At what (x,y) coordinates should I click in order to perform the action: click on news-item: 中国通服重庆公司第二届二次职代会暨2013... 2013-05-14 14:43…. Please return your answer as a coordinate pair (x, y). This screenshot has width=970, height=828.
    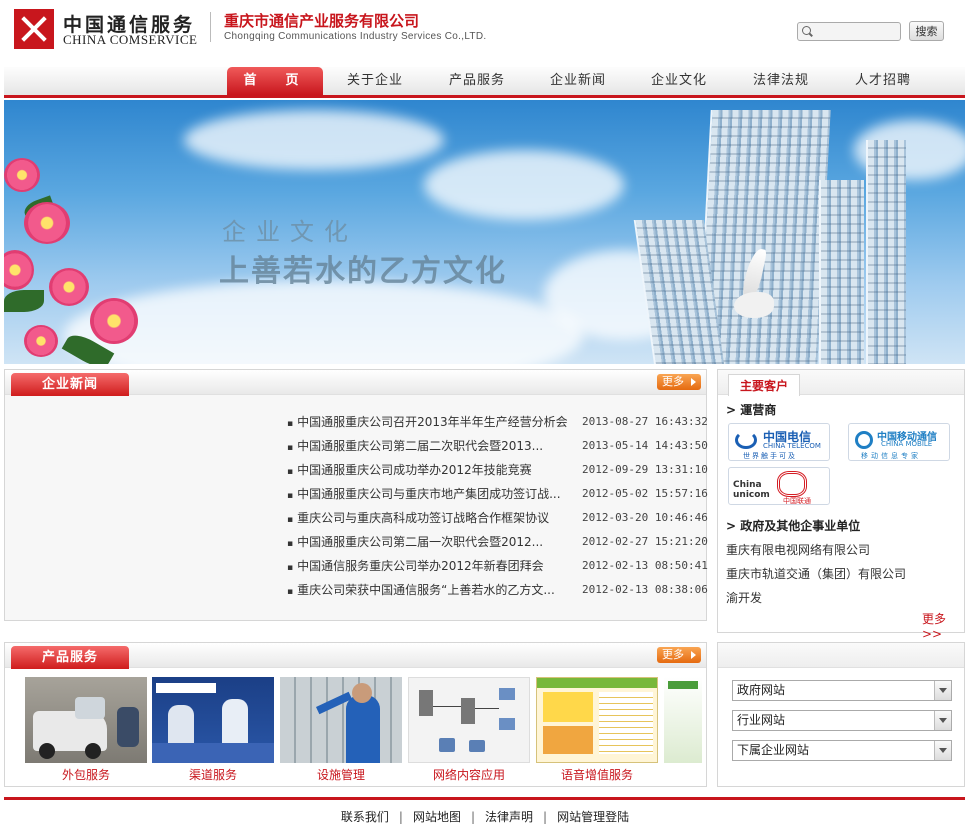
    Looking at the image, I should click on (497, 447).